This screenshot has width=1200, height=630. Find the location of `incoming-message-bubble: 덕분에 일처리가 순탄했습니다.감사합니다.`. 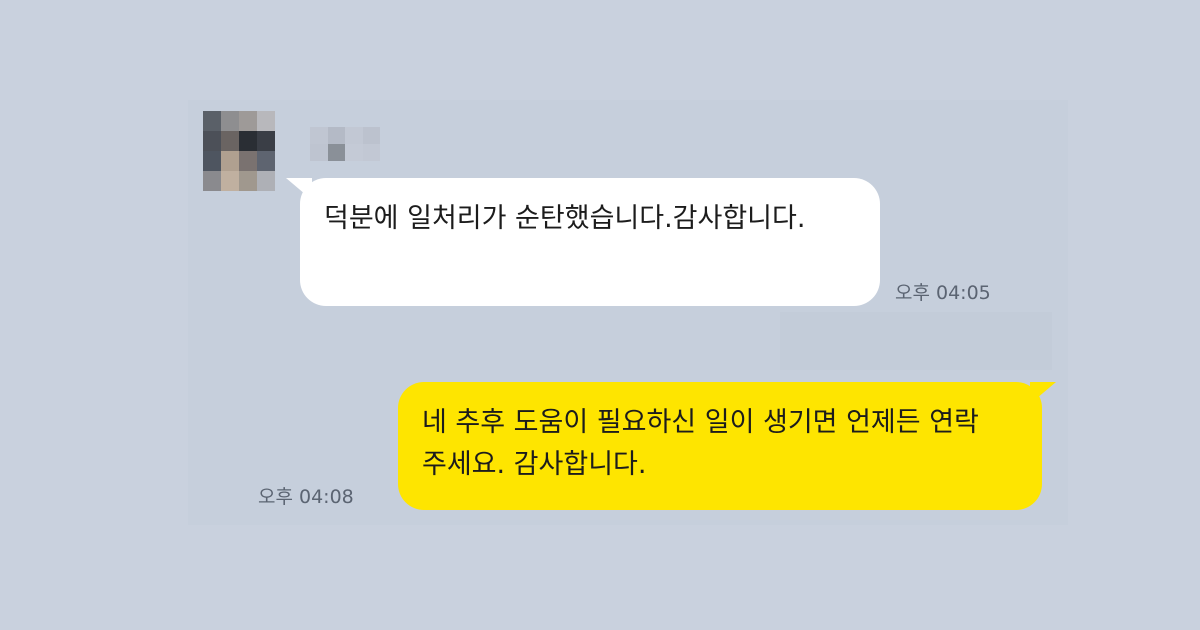

incoming-message-bubble: 덕분에 일처리가 순탄했습니다.감사합니다. is located at coordinates (590, 242).